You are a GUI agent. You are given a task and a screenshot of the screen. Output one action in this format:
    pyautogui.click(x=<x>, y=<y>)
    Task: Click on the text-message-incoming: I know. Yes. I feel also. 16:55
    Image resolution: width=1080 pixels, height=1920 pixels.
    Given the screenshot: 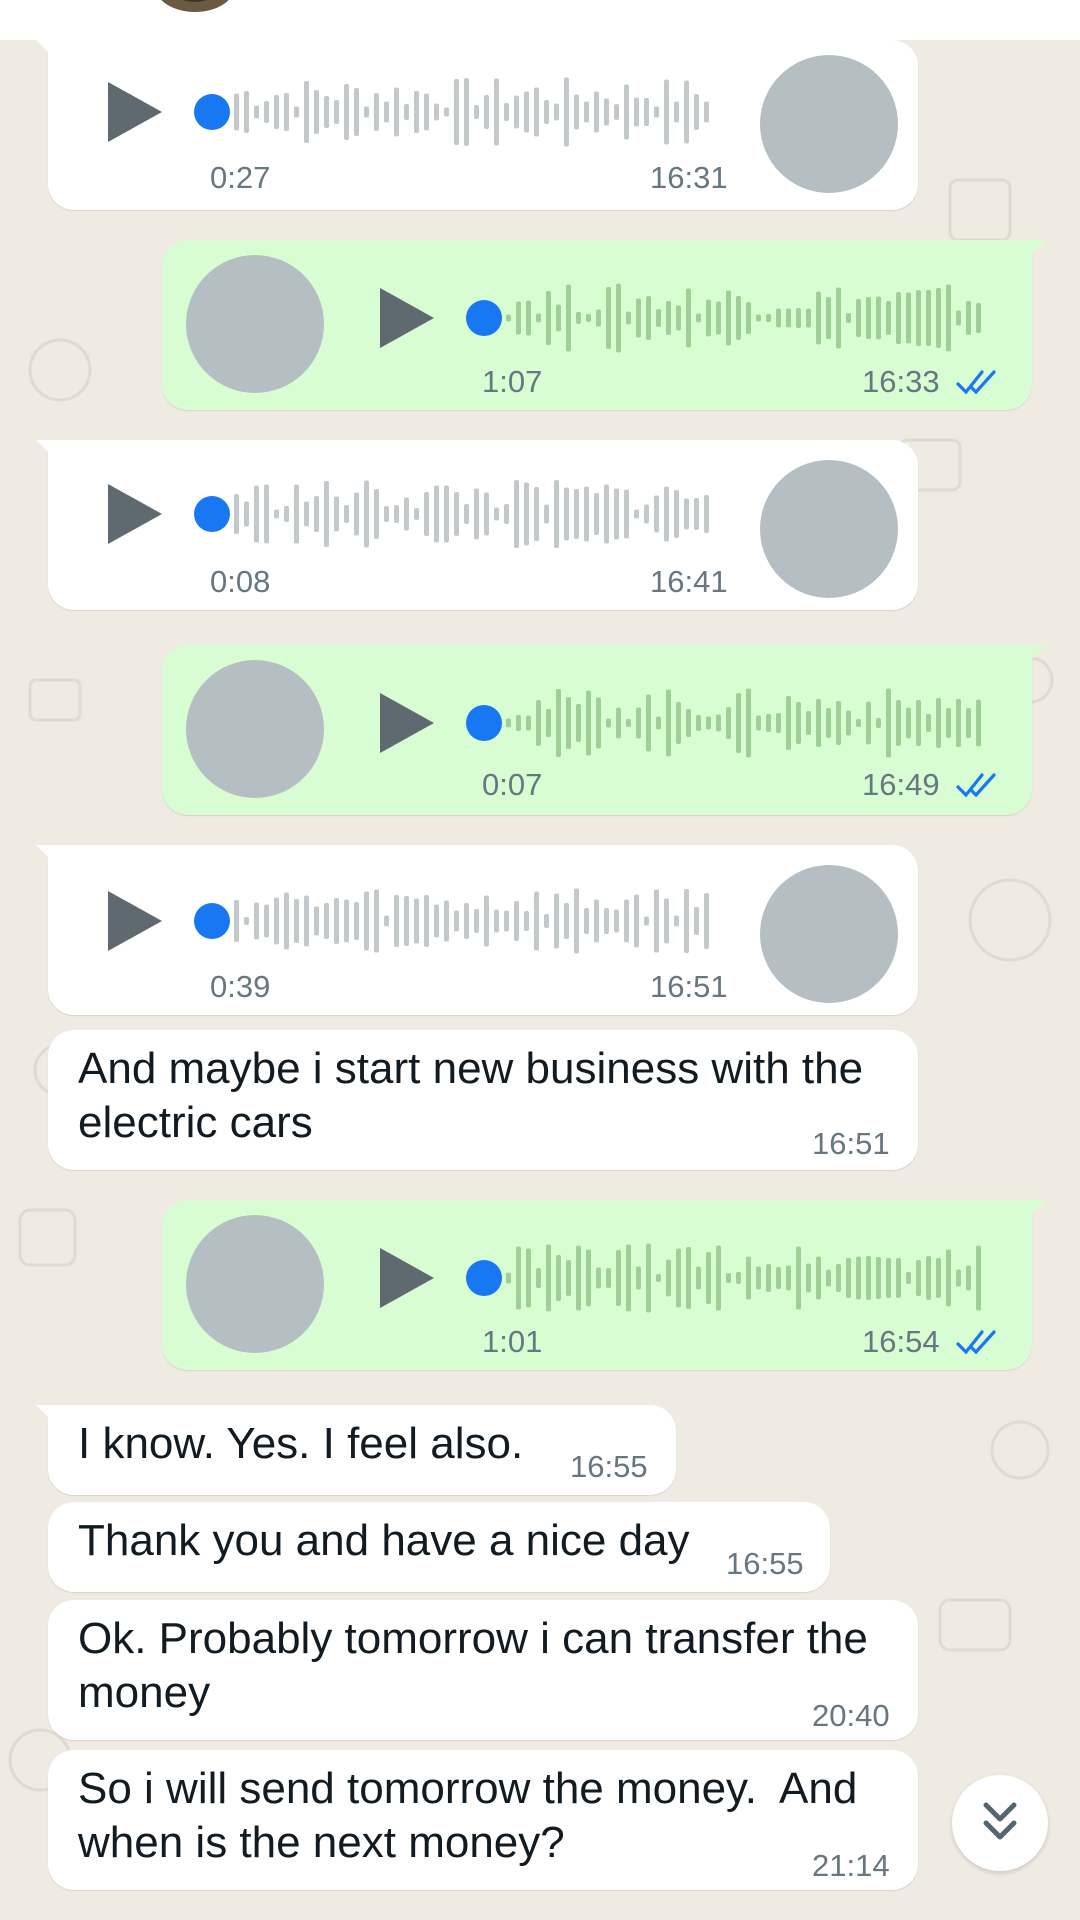 What is the action you would take?
    pyautogui.click(x=356, y=1450)
    